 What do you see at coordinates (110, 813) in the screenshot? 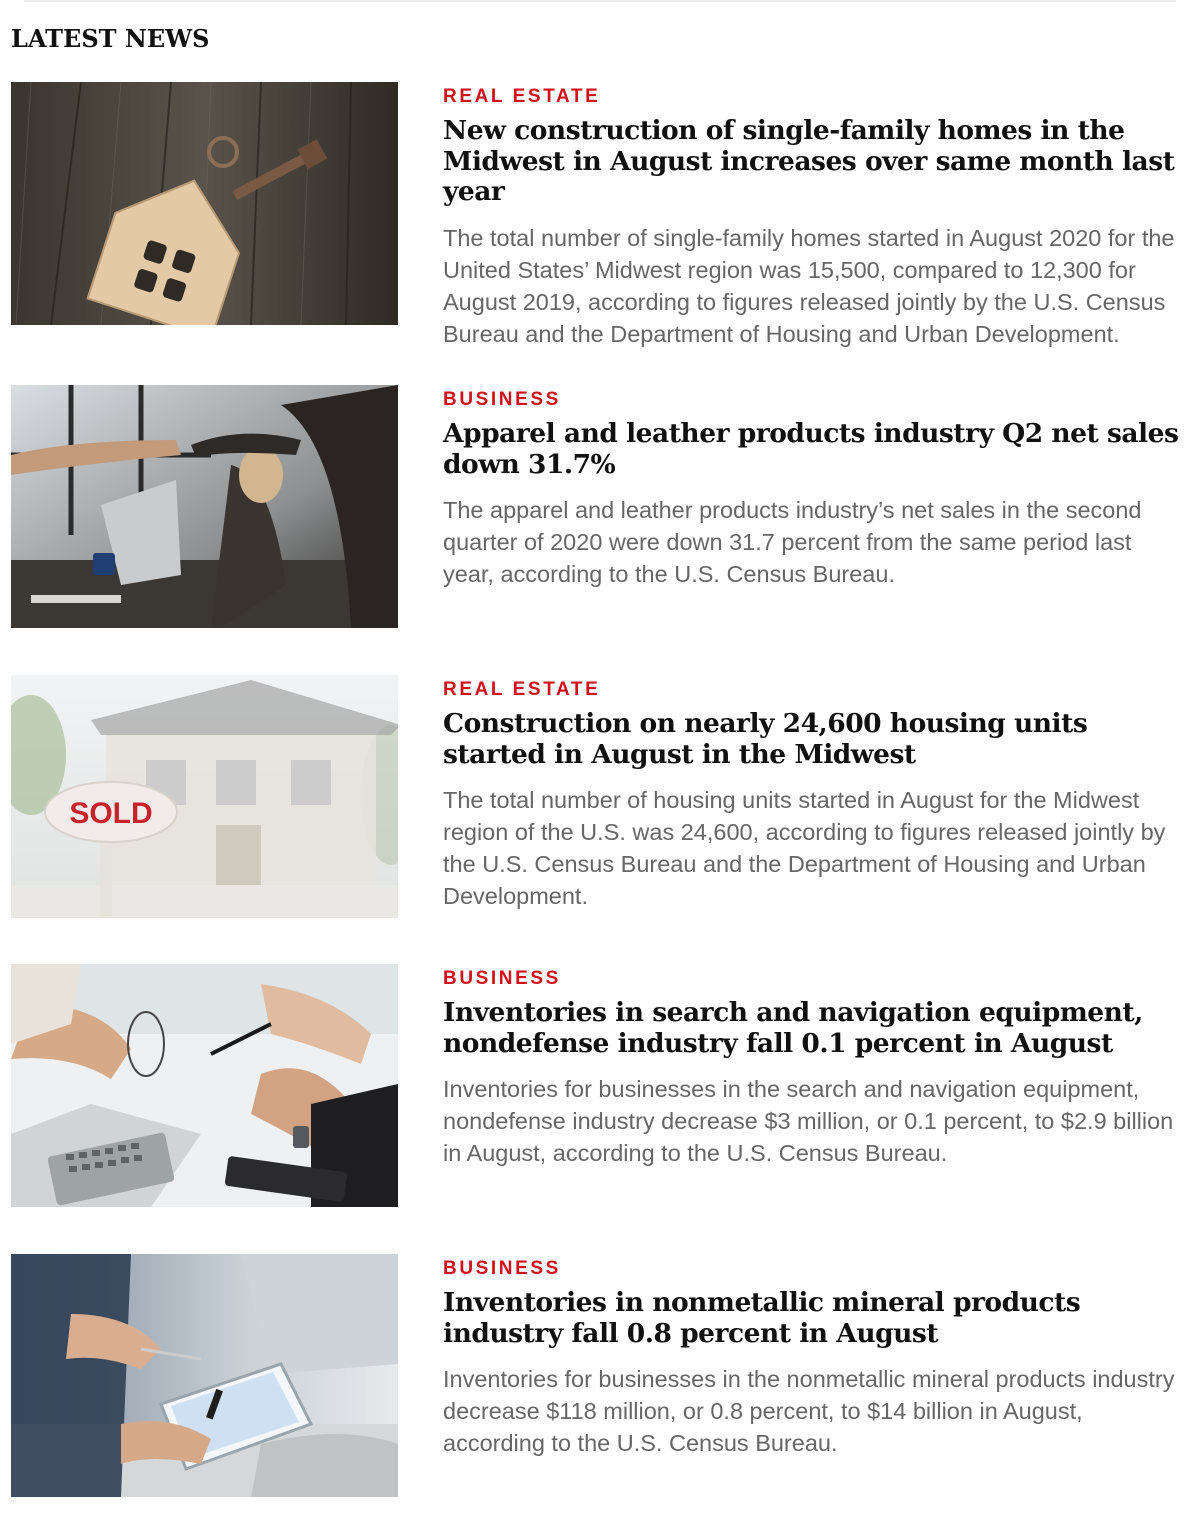
I see `sold-sign-text: SOLD` at bounding box center [110, 813].